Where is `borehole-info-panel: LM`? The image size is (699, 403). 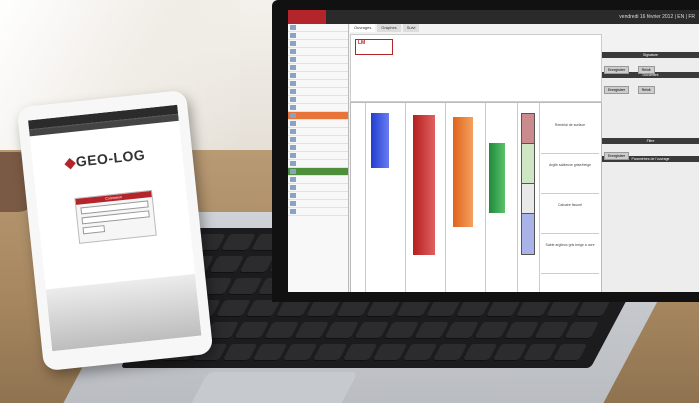
borehole-info-panel: LM is located at coordinates (476, 68).